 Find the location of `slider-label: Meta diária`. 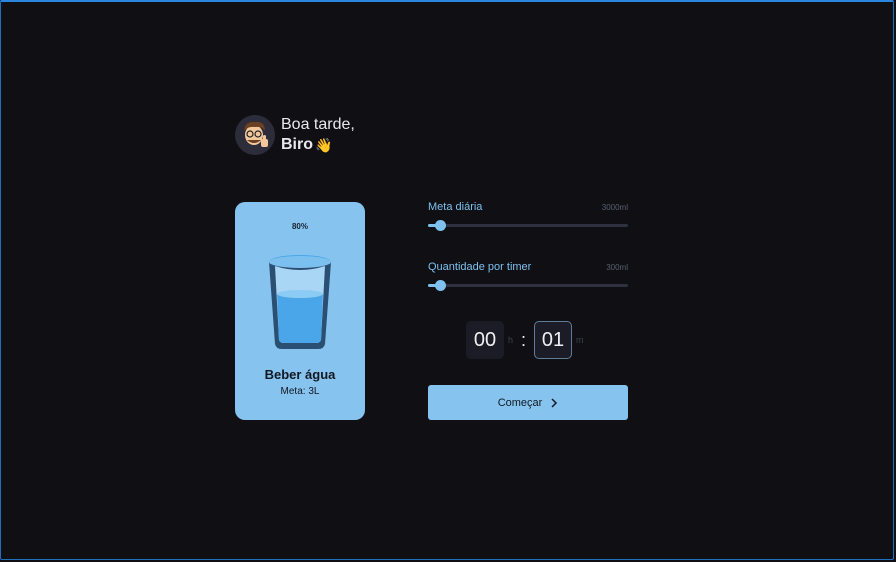

slider-label: Meta diária is located at coordinates (455, 207).